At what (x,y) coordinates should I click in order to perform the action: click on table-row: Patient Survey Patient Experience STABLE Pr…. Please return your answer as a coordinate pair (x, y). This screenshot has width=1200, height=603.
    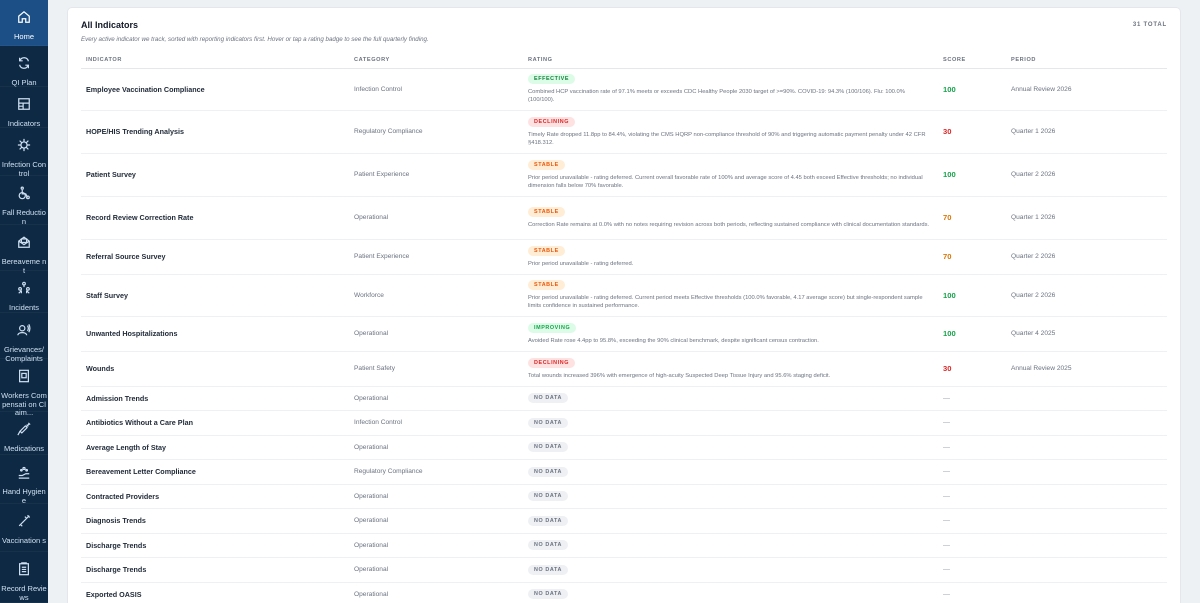
    Looking at the image, I should click on (624, 175).